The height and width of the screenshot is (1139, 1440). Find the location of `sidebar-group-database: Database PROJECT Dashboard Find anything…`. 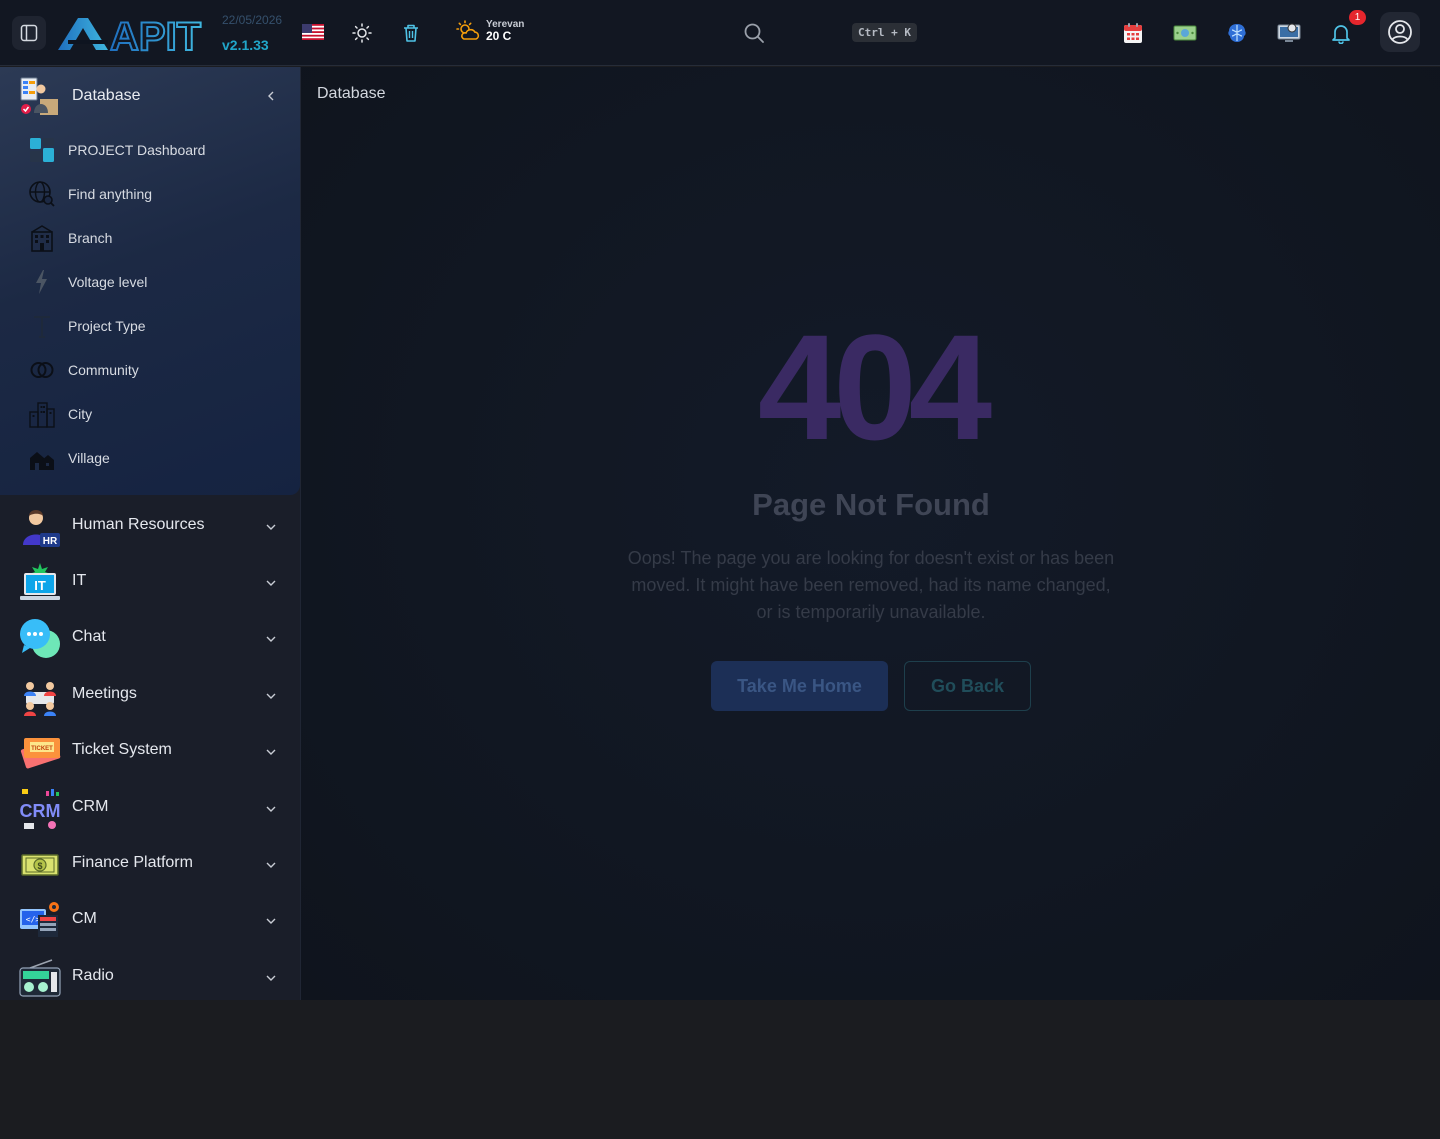

sidebar-group-database: Database PROJECT Dashboard Find anything… is located at coordinates (150, 281).